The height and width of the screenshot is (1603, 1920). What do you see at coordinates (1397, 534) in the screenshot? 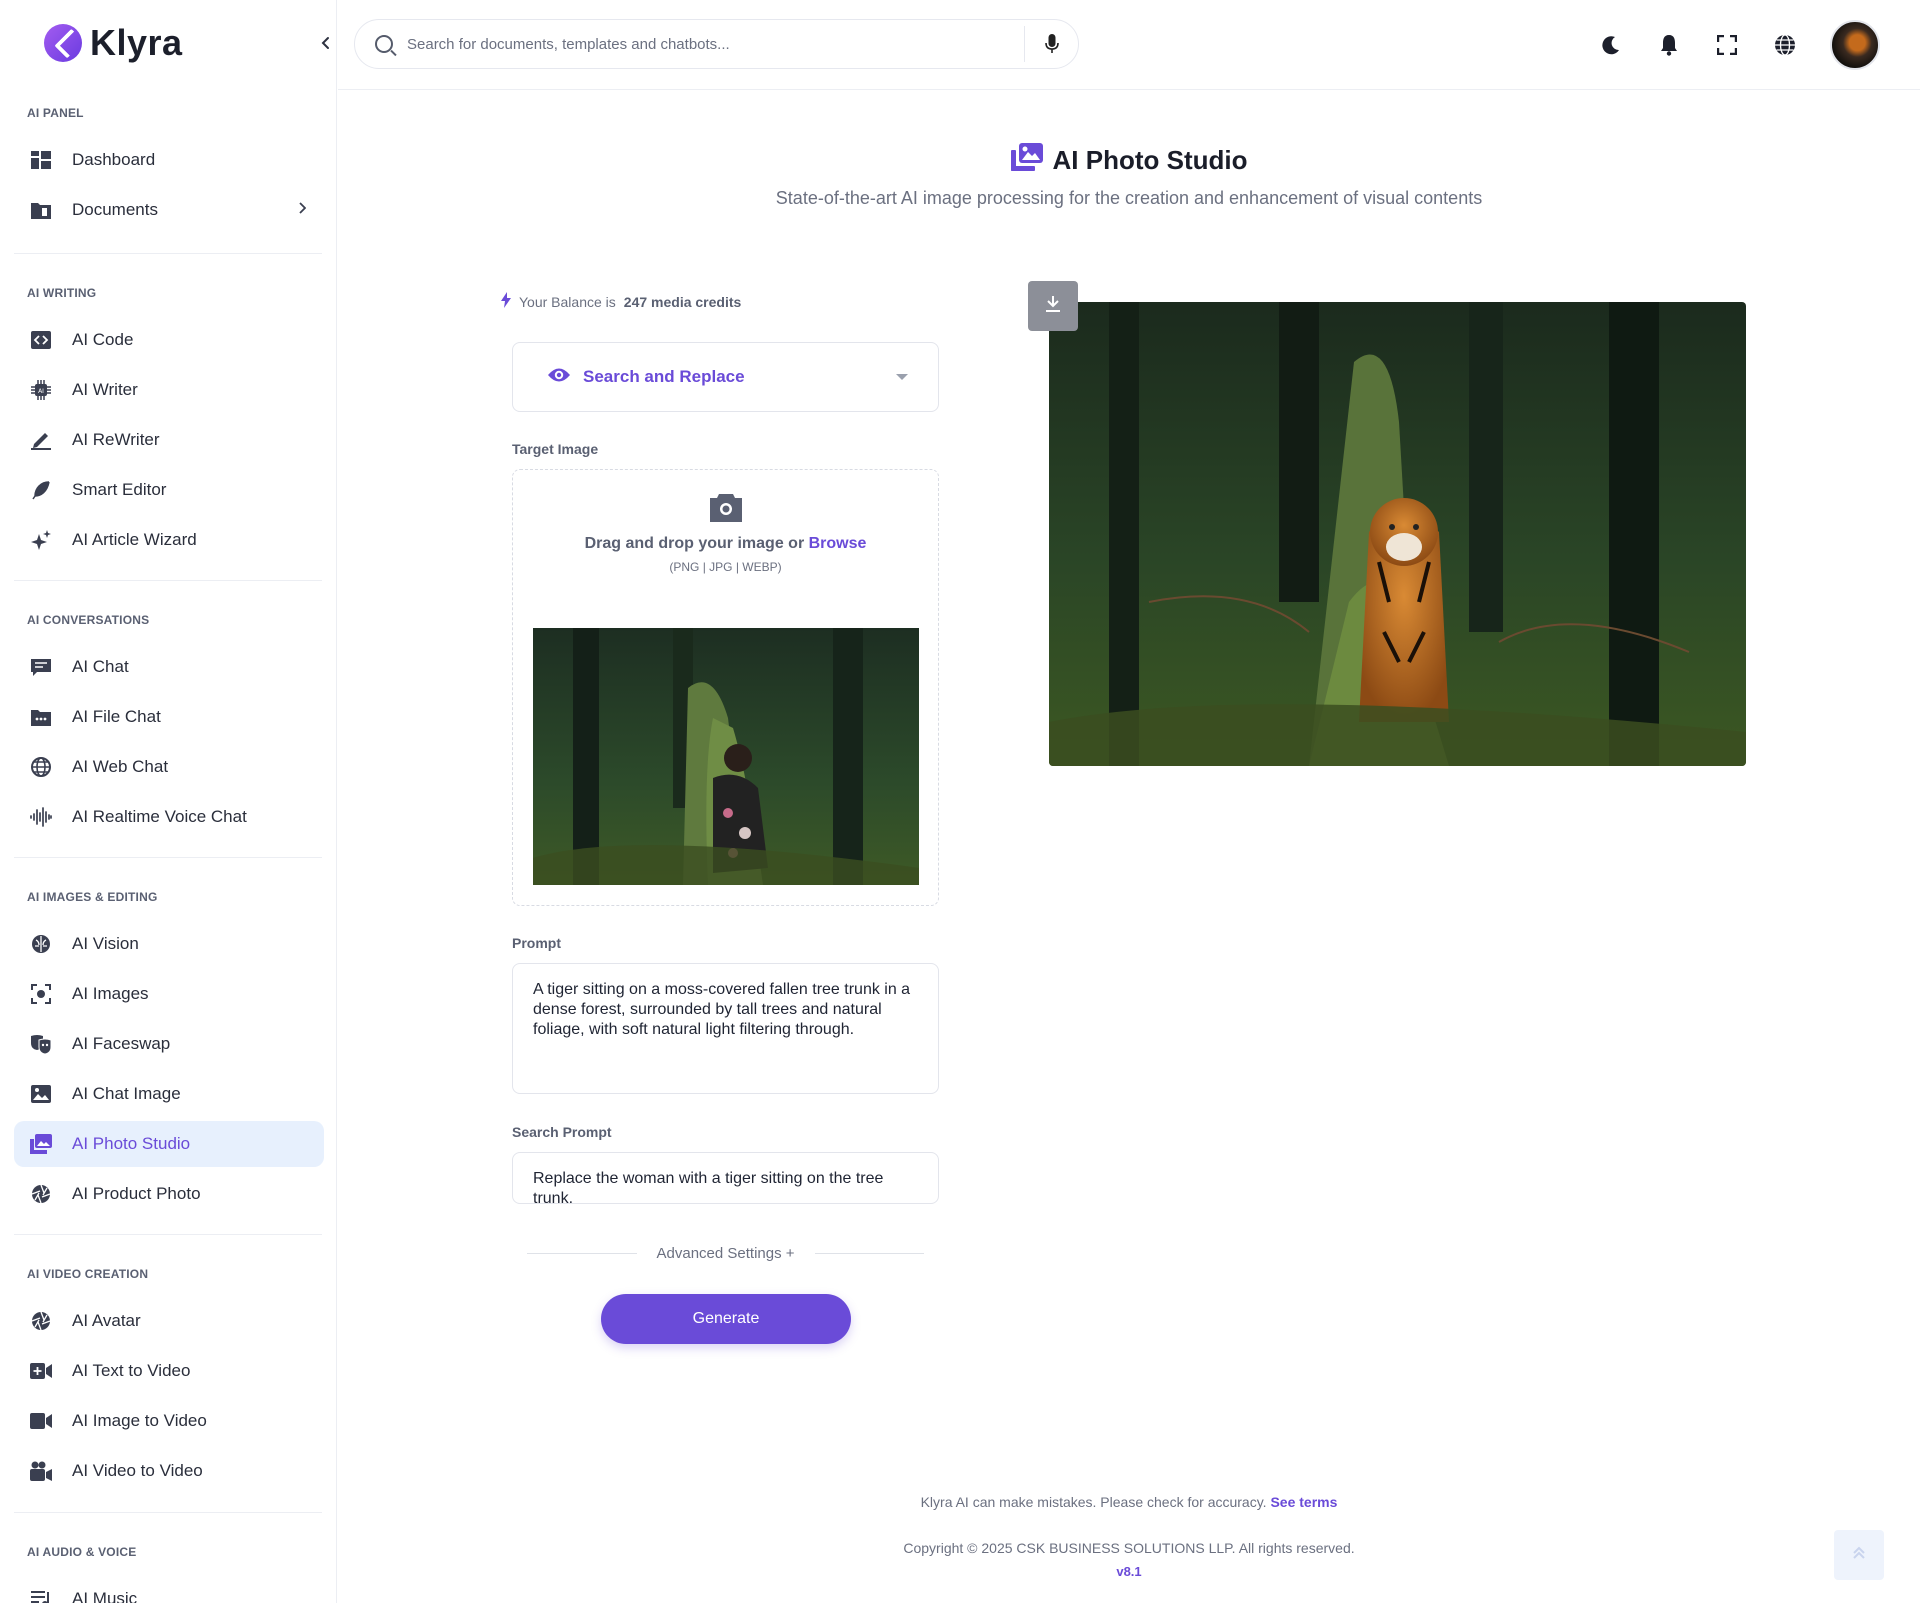
I see `generated-image-result` at bounding box center [1397, 534].